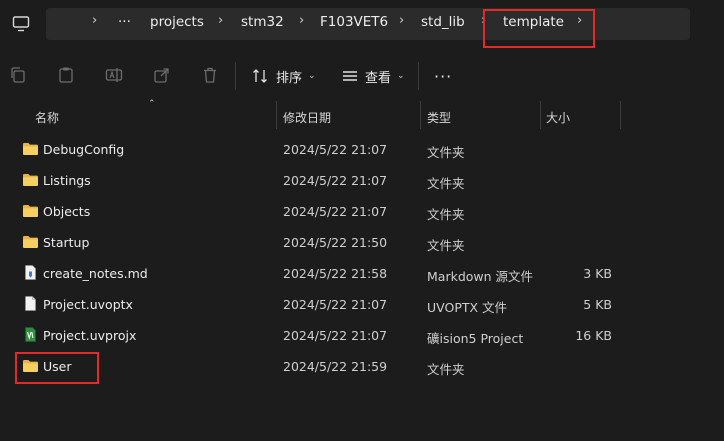  I want to click on view-list-icon, so click(350, 76).